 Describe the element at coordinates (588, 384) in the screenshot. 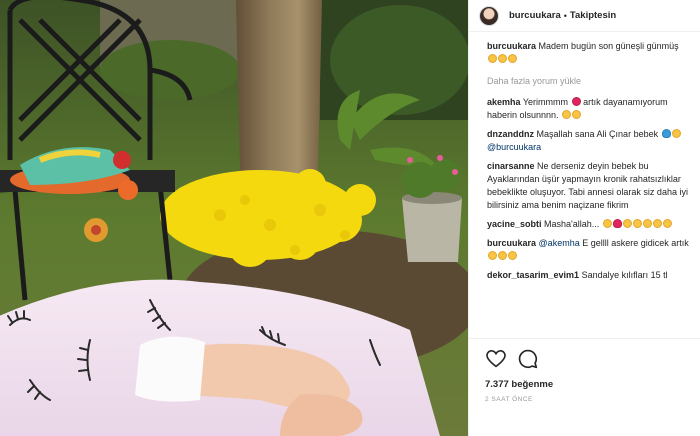

I see `likes-count: 7.377 beğenme` at that location.